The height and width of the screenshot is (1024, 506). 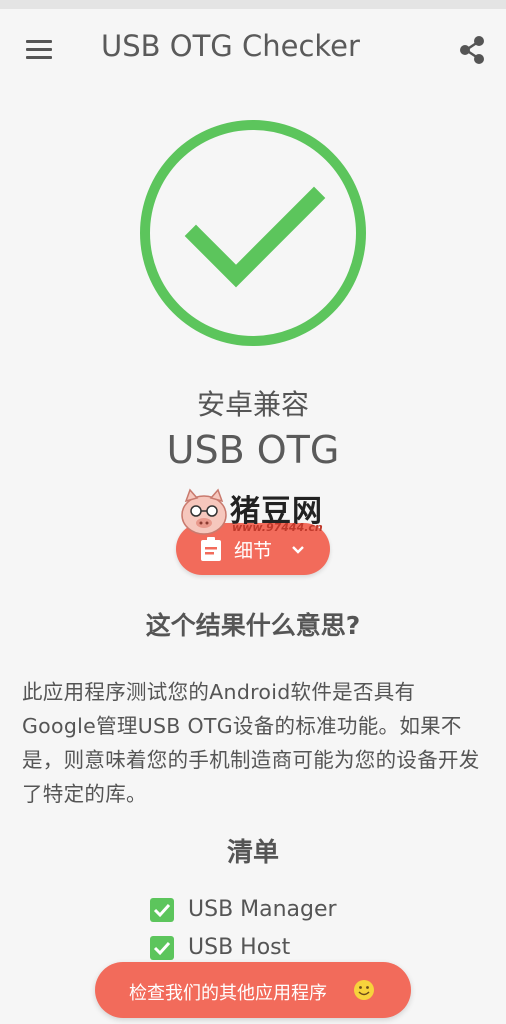 What do you see at coordinates (252, 853) in the screenshot?
I see `checklist-heading: 清单` at bounding box center [252, 853].